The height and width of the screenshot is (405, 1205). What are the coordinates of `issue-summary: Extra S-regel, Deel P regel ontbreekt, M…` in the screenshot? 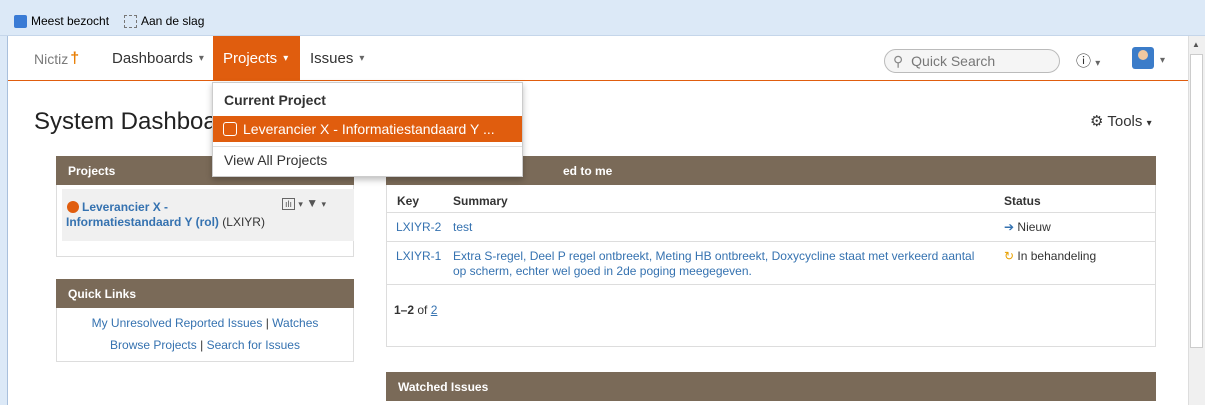 It's located at (713, 256).